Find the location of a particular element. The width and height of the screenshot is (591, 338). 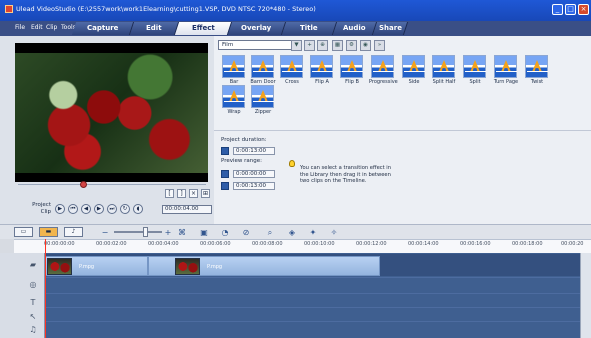

mixer-icon: ✦ is located at coordinates (313, 232).